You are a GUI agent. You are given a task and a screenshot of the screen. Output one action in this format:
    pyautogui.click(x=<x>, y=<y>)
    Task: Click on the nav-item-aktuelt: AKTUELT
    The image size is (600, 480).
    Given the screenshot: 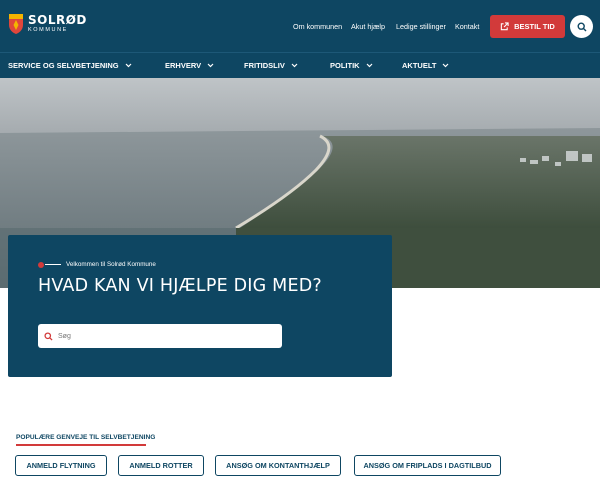 What is the action you would take?
    pyautogui.click(x=425, y=65)
    